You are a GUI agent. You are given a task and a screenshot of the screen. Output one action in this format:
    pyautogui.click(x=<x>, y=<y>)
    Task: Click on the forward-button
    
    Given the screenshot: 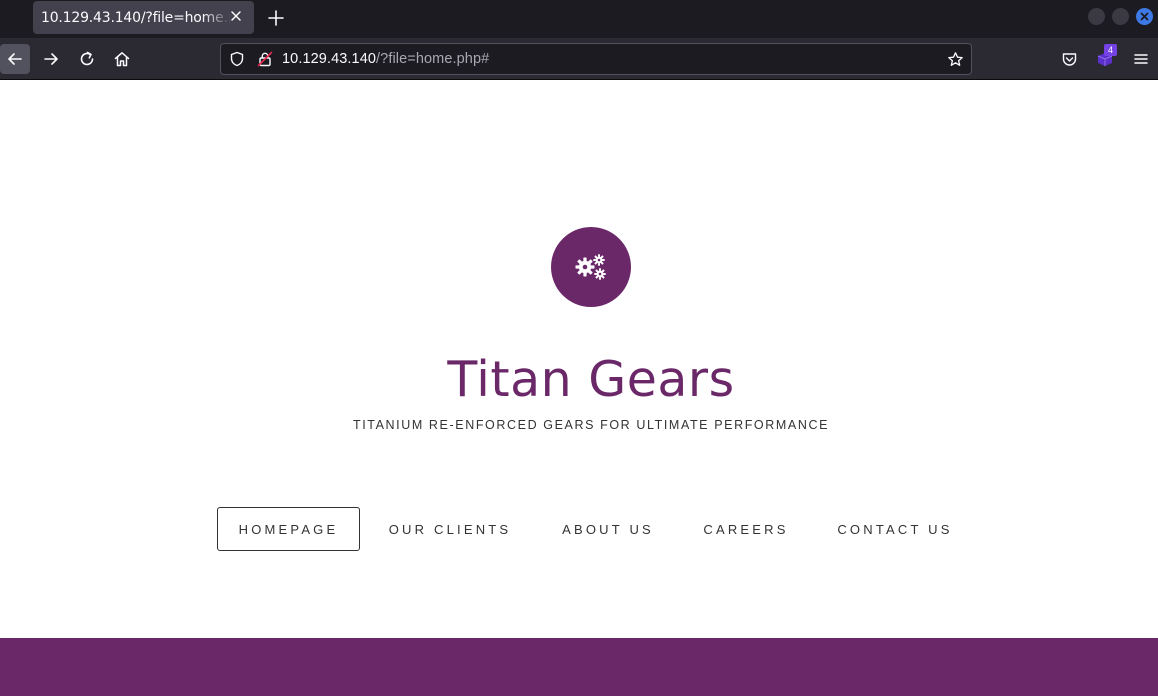 What is the action you would take?
    pyautogui.click(x=51, y=59)
    